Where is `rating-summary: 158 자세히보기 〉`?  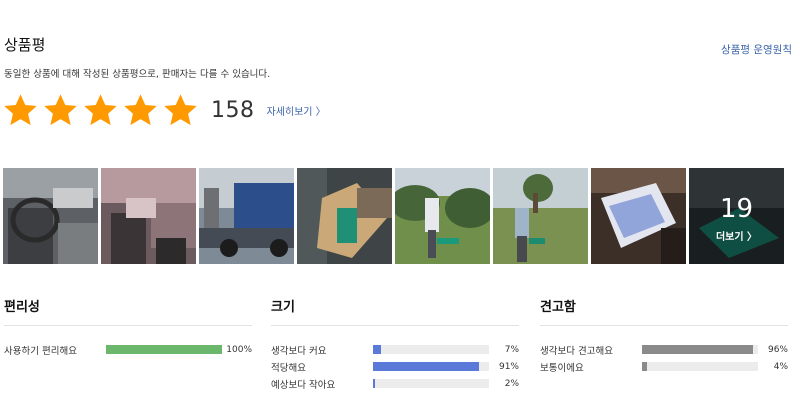 rating-summary: 158 자세히보기 〉 is located at coordinates (164, 110).